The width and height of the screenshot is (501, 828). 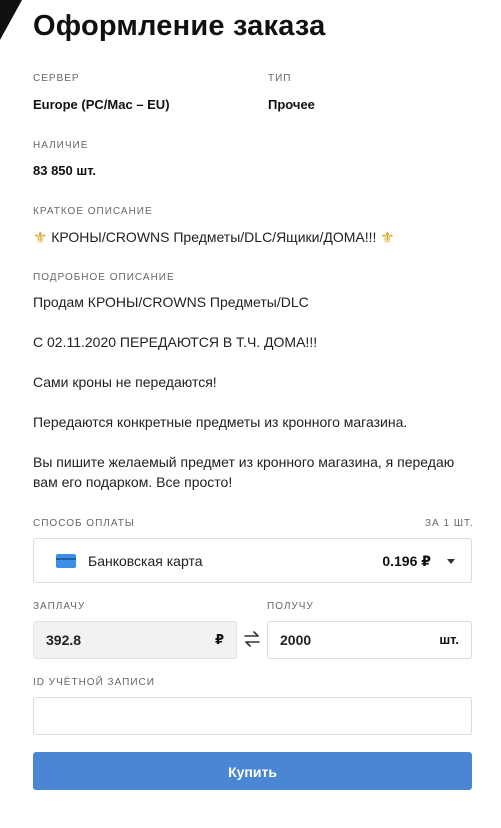 I want to click on short-desc-text: КРОНЫ/CROWNS Предметы/DLC/Ящики/ДОМА!!!, so click(x=214, y=237).